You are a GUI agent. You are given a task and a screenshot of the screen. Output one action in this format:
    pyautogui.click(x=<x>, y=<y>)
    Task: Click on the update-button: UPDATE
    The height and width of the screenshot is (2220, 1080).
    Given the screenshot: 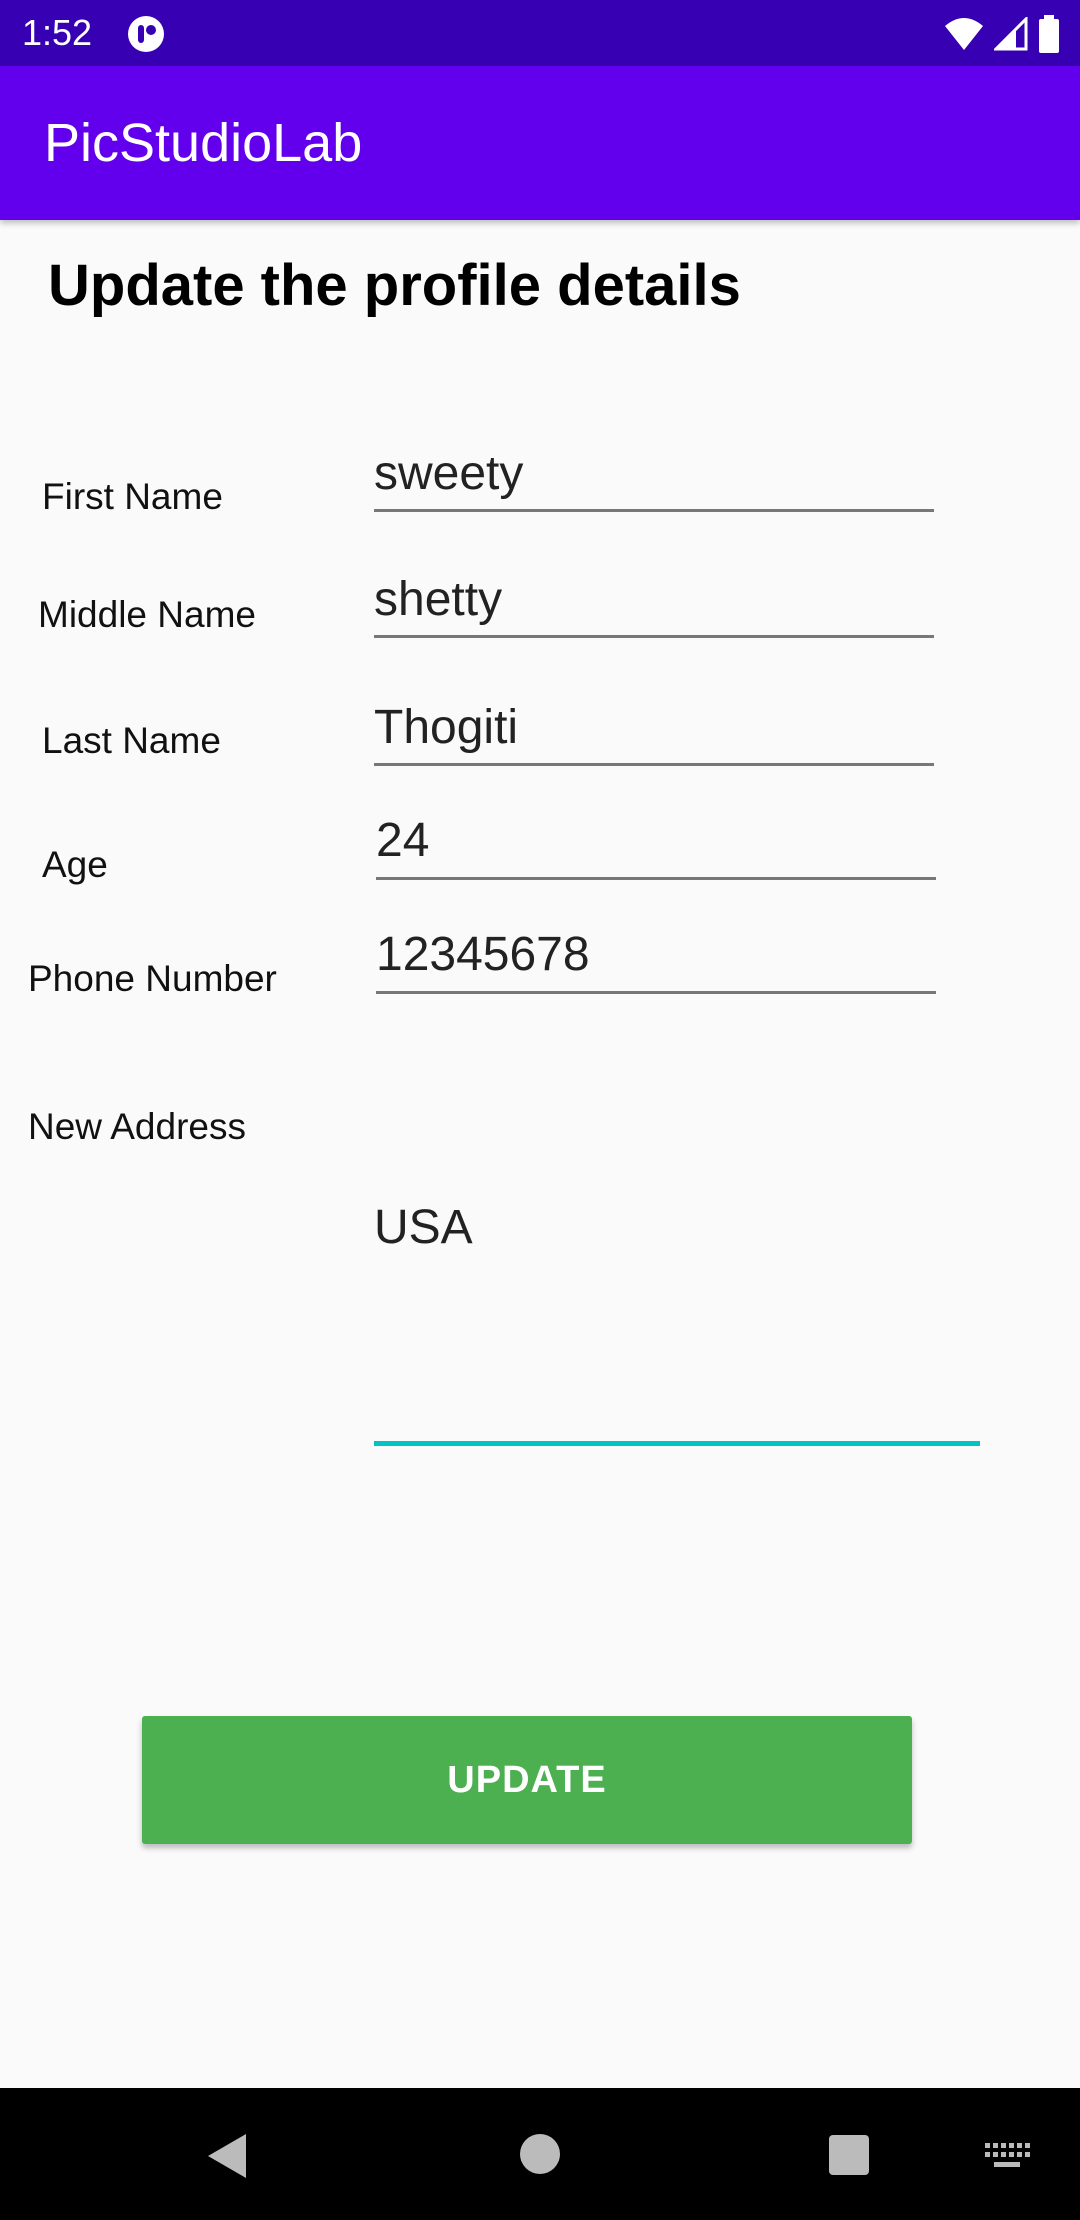 What is the action you would take?
    pyautogui.click(x=527, y=1780)
    